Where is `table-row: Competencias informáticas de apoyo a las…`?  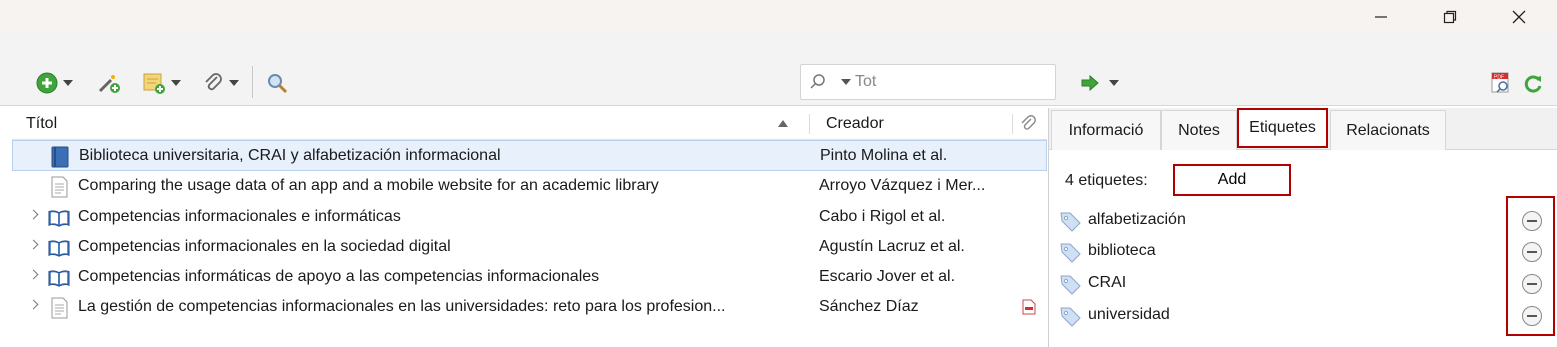
table-row: Competencias informáticas de apoyo a las… is located at coordinates (529, 277).